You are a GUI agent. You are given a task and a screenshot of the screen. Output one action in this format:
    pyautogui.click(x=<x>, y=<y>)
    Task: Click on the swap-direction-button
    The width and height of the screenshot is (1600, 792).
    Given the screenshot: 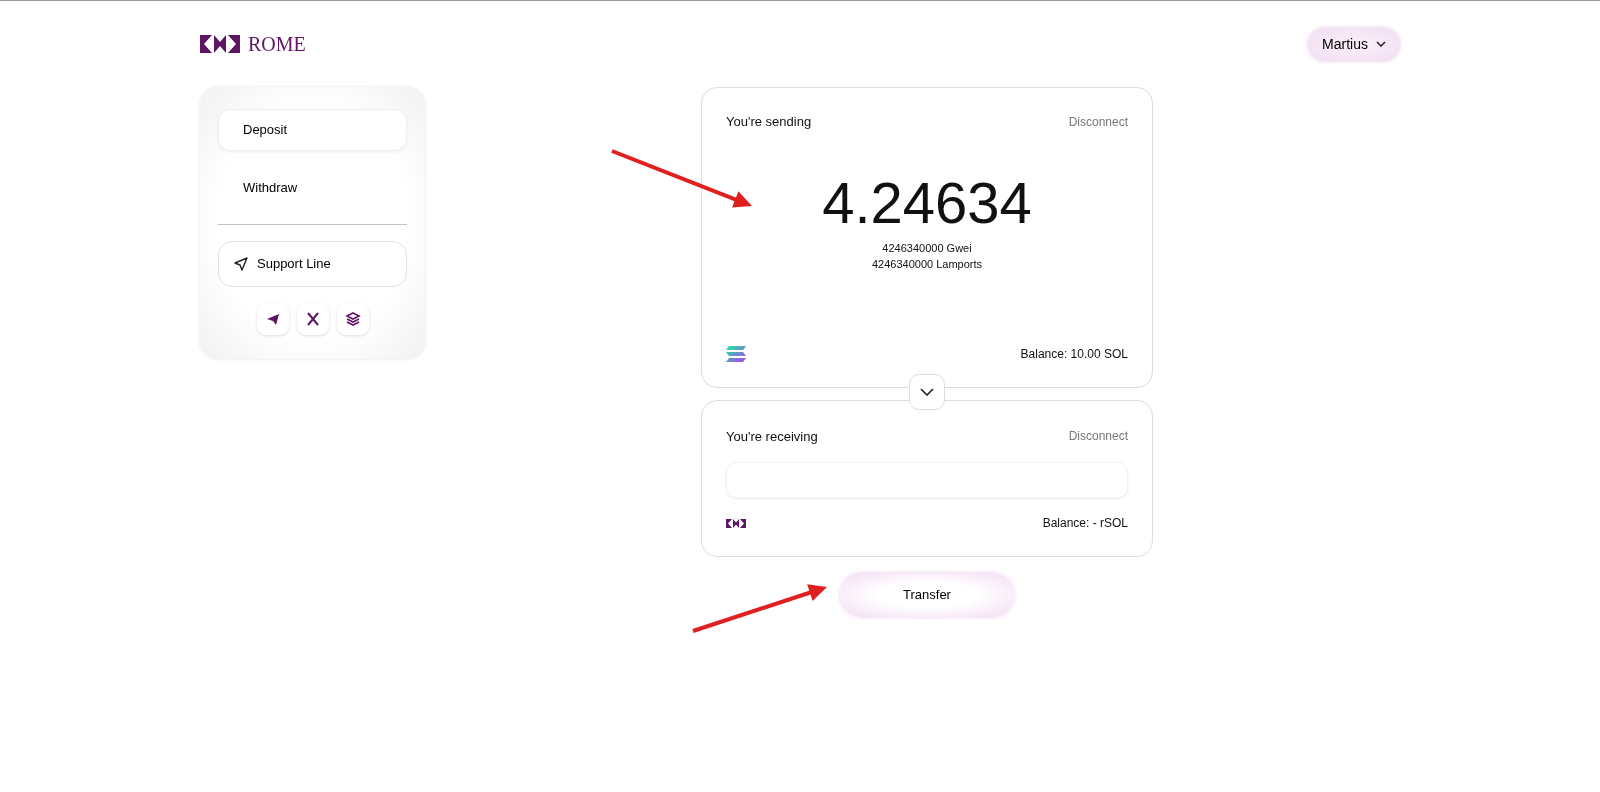 What is the action you would take?
    pyautogui.click(x=927, y=391)
    